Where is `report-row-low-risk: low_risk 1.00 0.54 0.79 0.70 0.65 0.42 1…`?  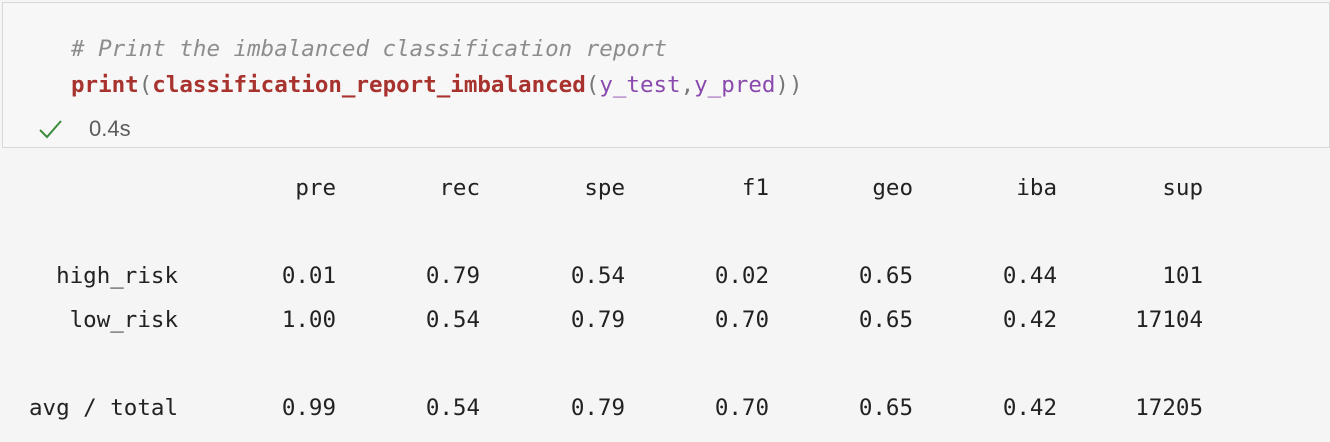
report-row-low-risk: low_risk 1.00 0.54 0.79 0.70 0.65 0.42 1… is located at coordinates (665, 320).